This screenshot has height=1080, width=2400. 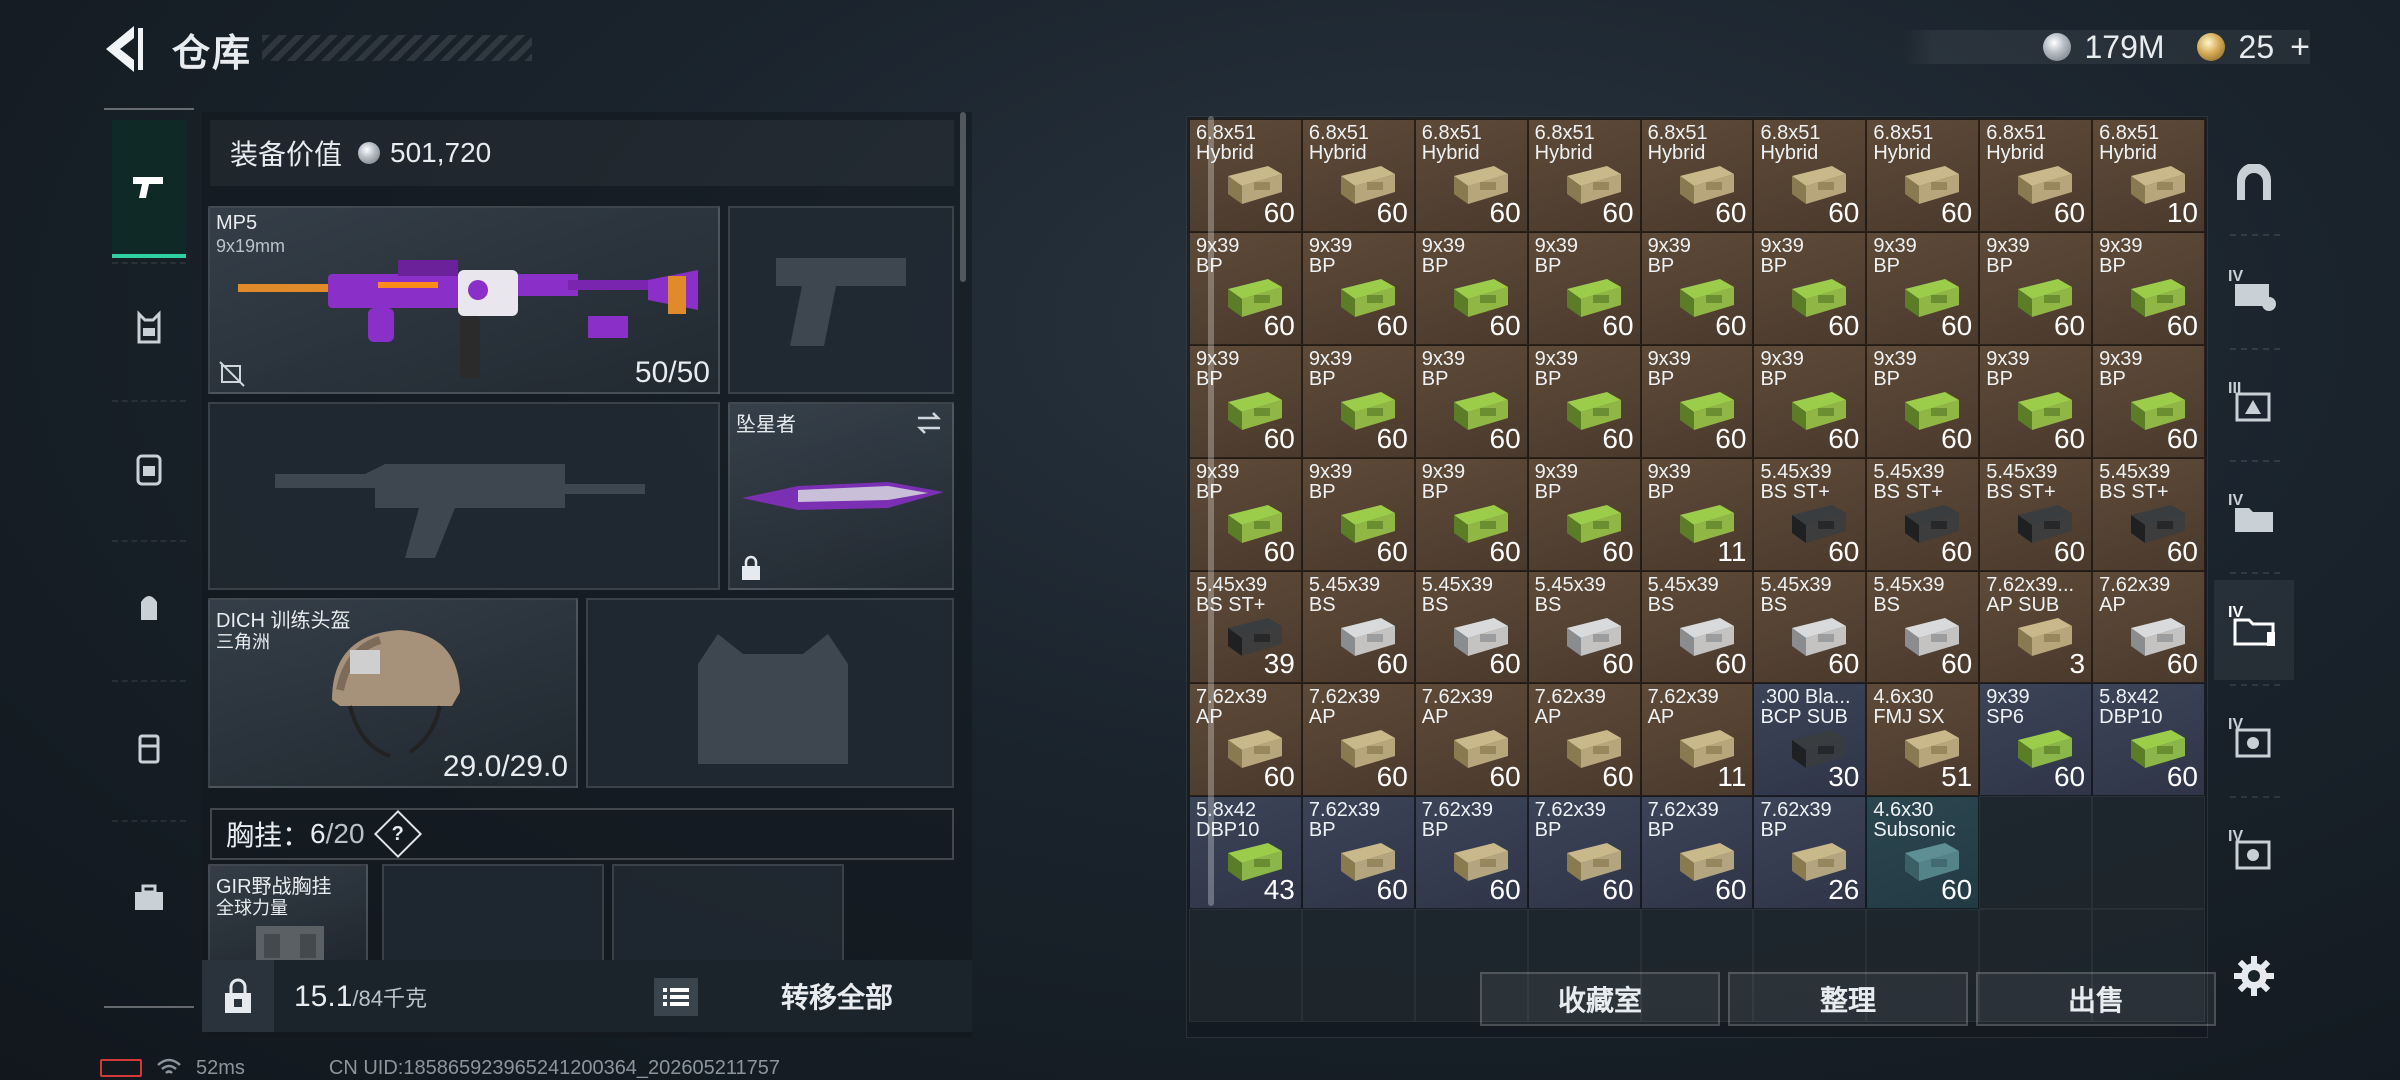 I want to click on storage-tab-2: III, so click(x=2254, y=406).